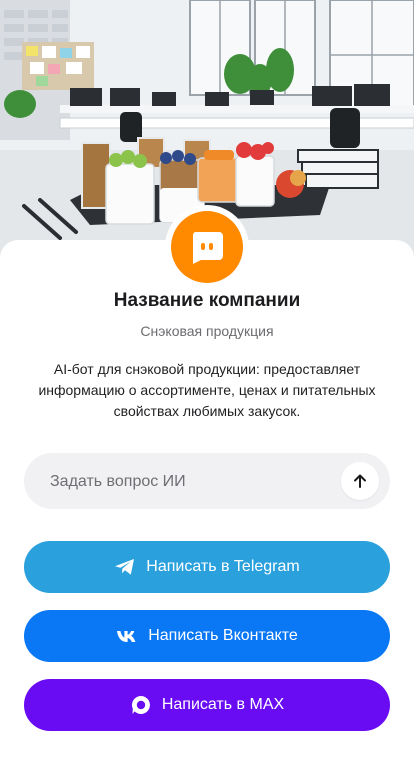 The width and height of the screenshot is (414, 770). What do you see at coordinates (223, 635) in the screenshot?
I see `vk-label: Написать Вконтакте` at bounding box center [223, 635].